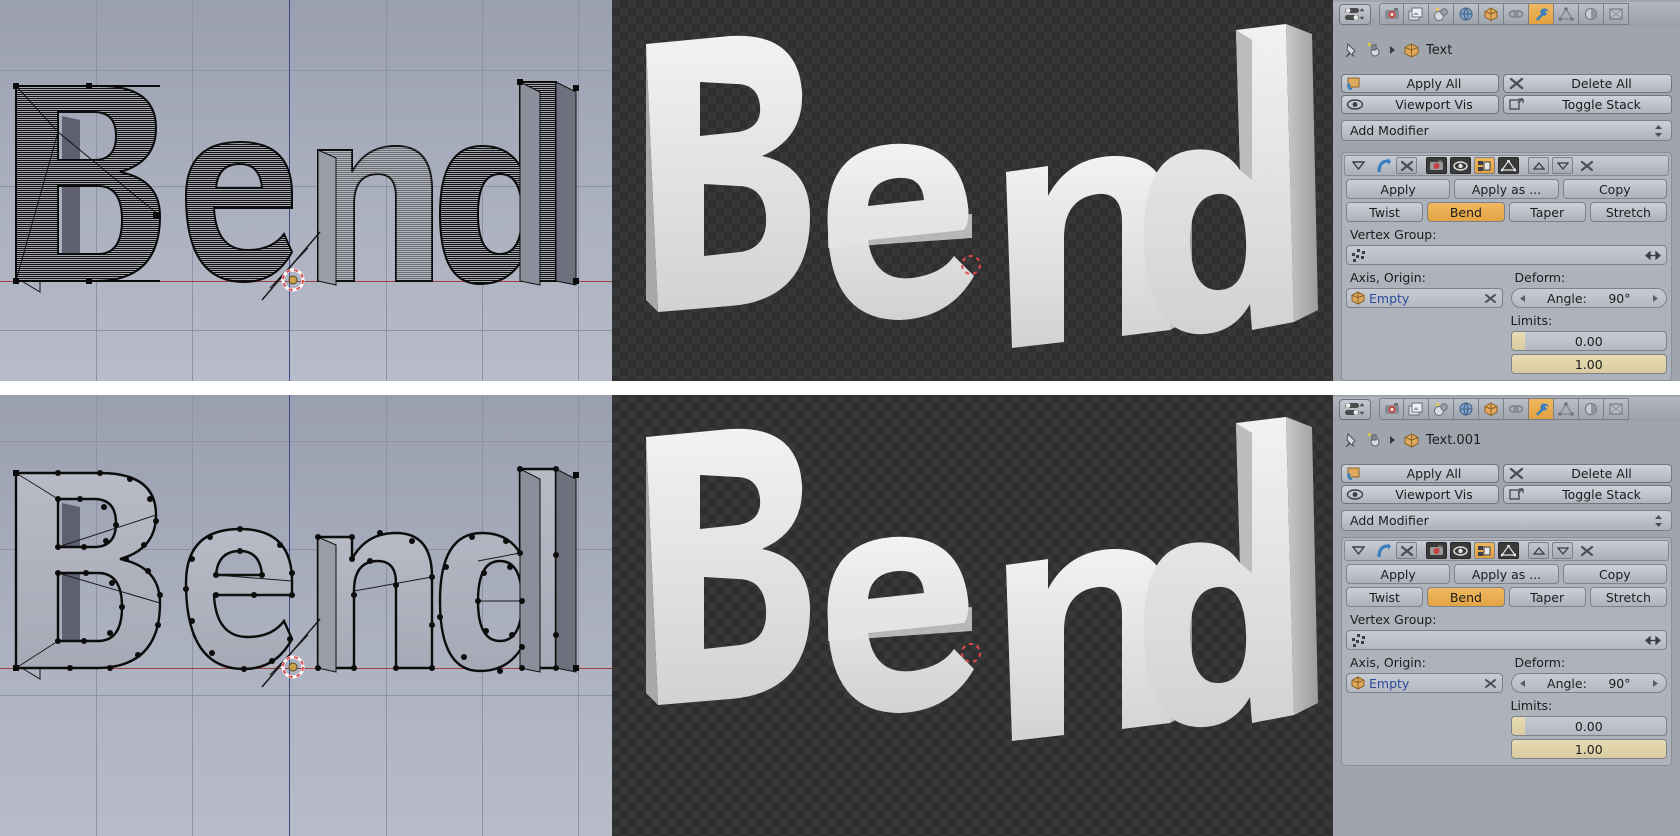  I want to click on add-modifier-dropdown-top: Add Modifier, so click(1506, 130).